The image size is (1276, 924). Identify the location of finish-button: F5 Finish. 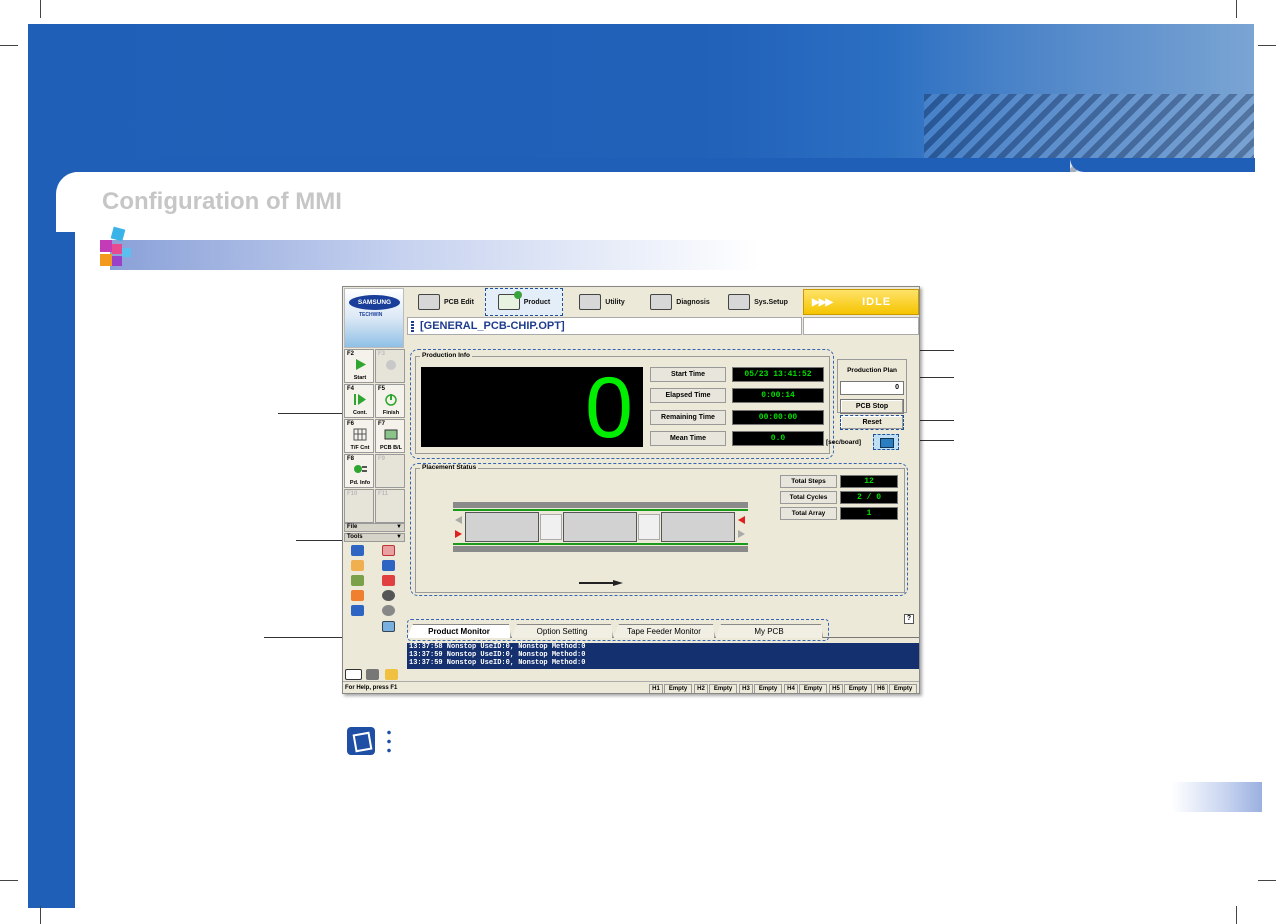
(390, 401).